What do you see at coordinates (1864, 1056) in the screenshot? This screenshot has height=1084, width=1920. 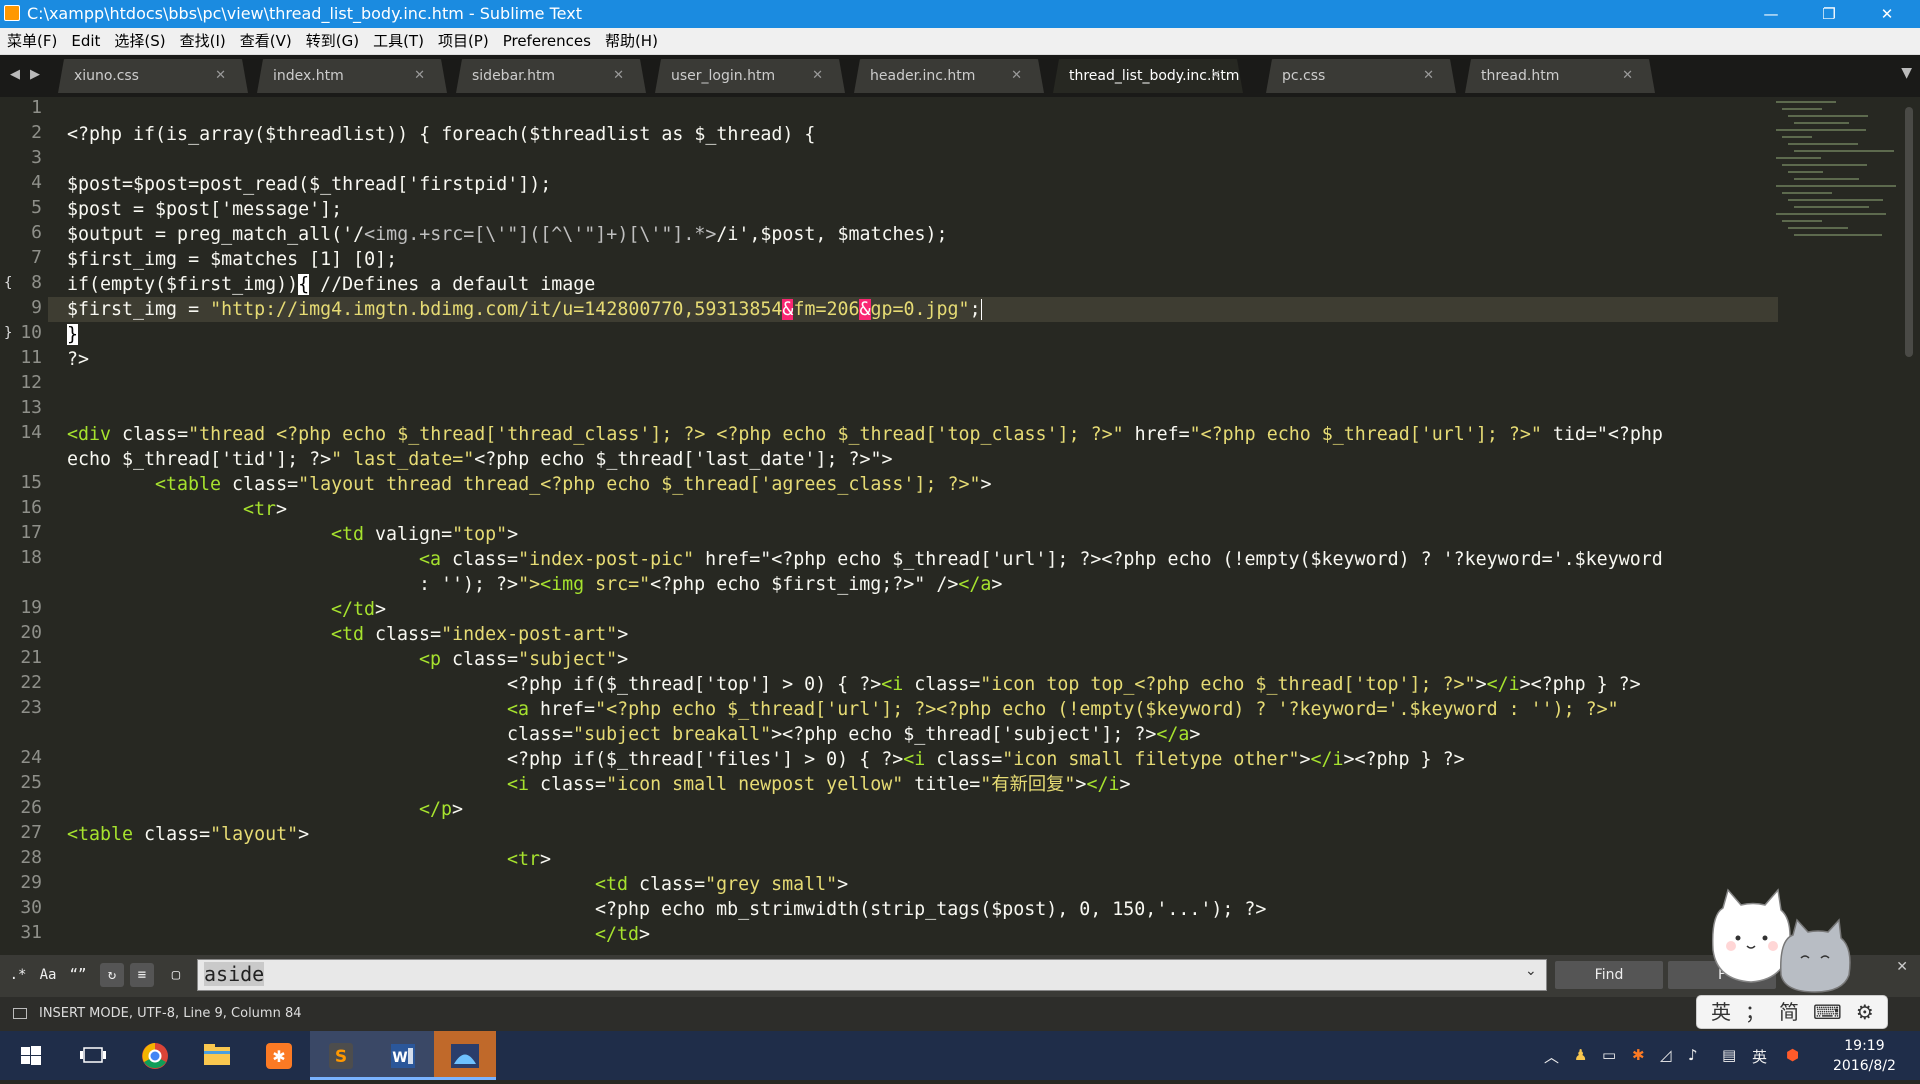 I see `system-clock: 19:19 2016/8/2` at bounding box center [1864, 1056].